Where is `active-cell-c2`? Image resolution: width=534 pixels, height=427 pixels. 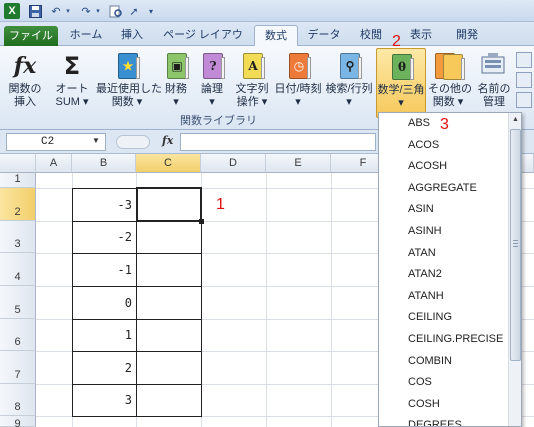
active-cell-c2 is located at coordinates (169, 204).